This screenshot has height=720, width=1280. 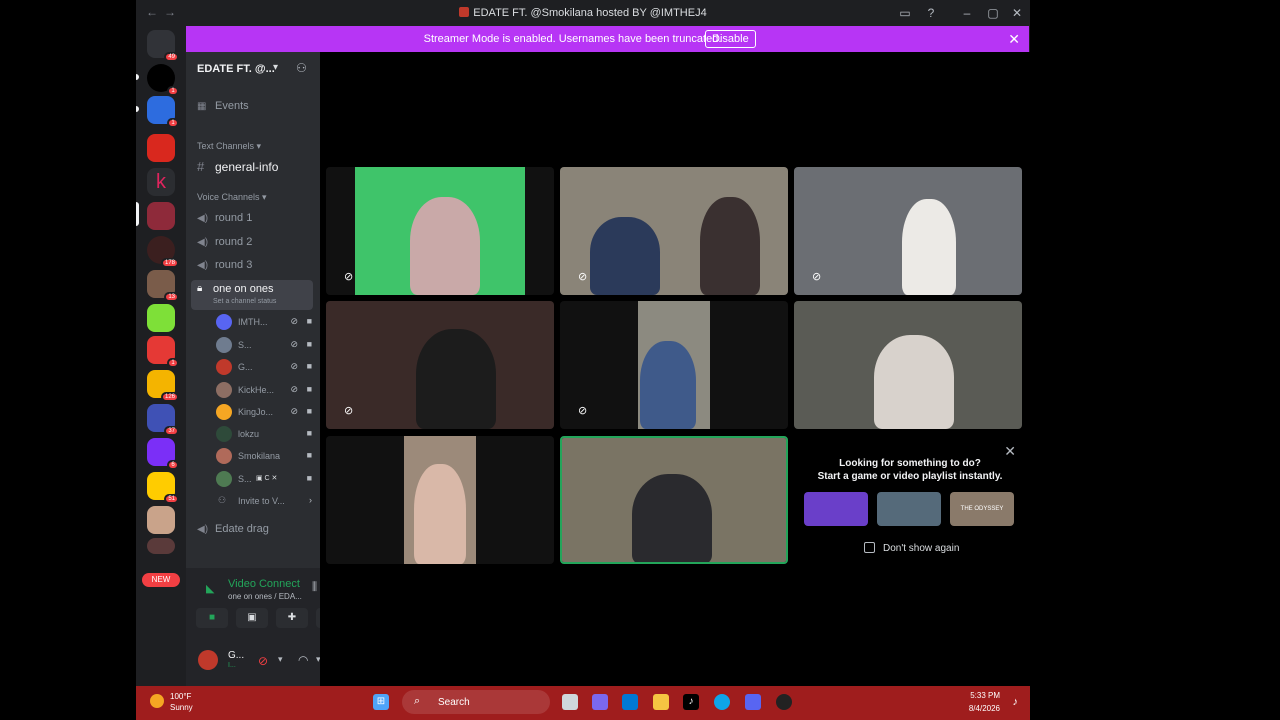 What do you see at coordinates (869, 547) in the screenshot?
I see `checkbox-icon` at bounding box center [869, 547].